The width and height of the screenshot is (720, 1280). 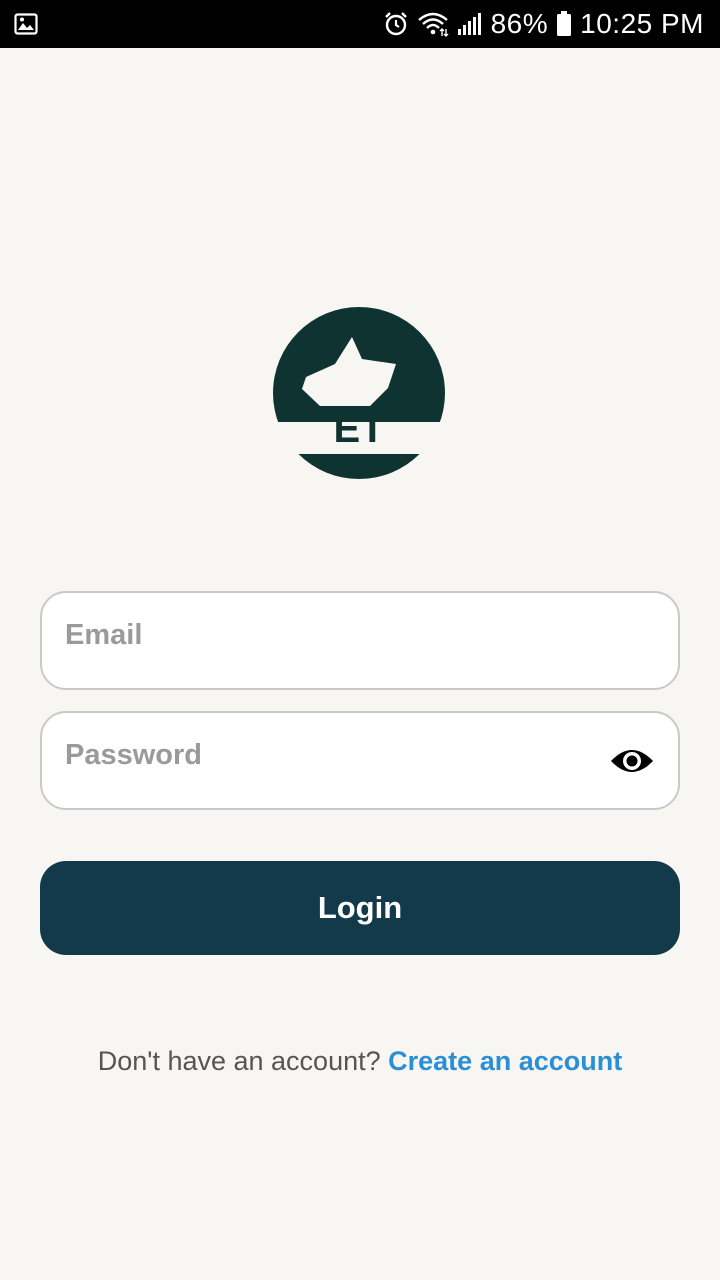 I want to click on battery-percent: 86%, so click(x=519, y=23).